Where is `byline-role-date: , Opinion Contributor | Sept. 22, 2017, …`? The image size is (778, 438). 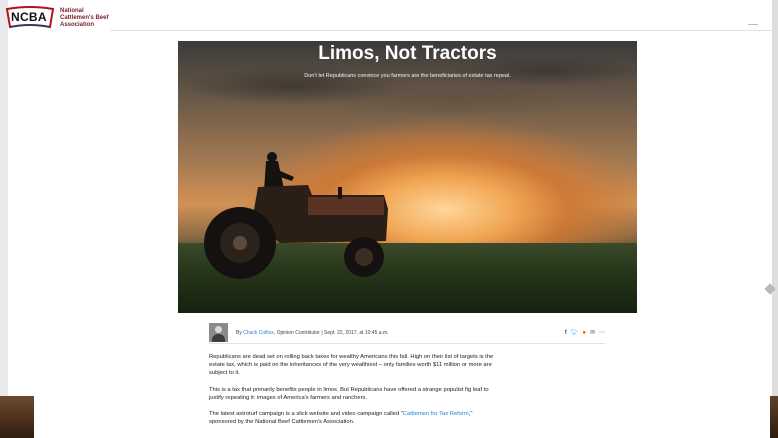
byline-role-date: , Opinion Contributor | Sept. 22, 2017, … is located at coordinates (331, 333).